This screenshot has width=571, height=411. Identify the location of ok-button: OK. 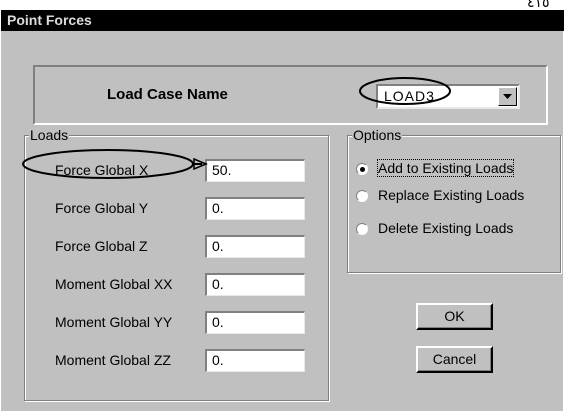
(454, 316).